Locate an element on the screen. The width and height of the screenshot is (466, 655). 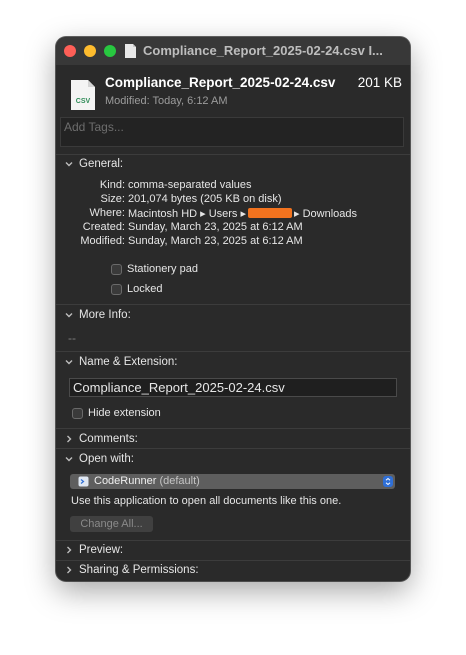
section-more-info-header: More Info: is located at coordinates (97, 315).